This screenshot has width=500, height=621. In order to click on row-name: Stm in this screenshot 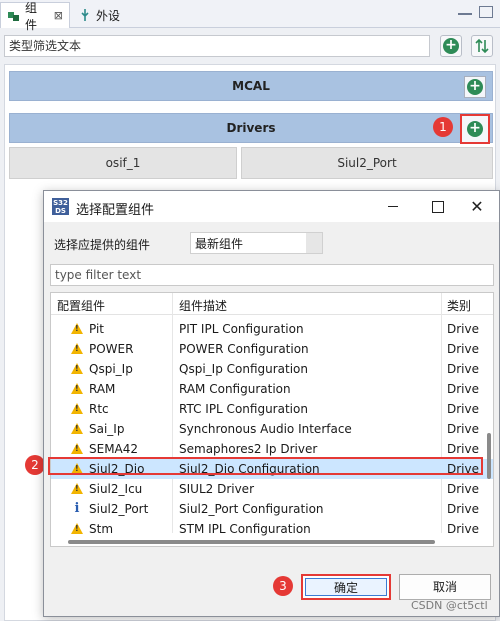, I will do `click(101, 529)`.